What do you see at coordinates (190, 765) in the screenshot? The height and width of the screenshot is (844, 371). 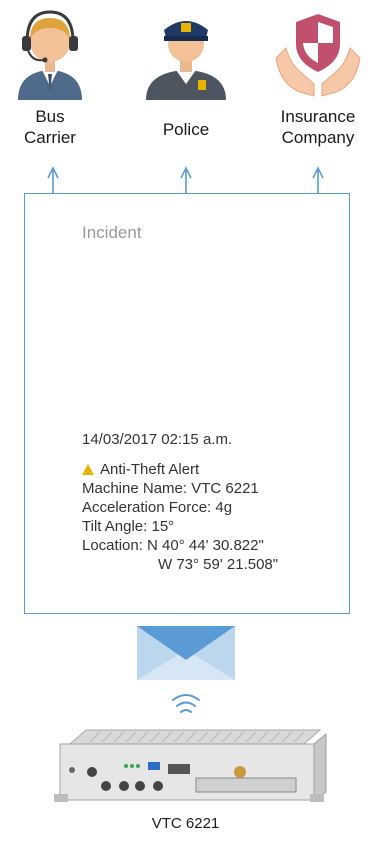 I see `device-box-icon` at bounding box center [190, 765].